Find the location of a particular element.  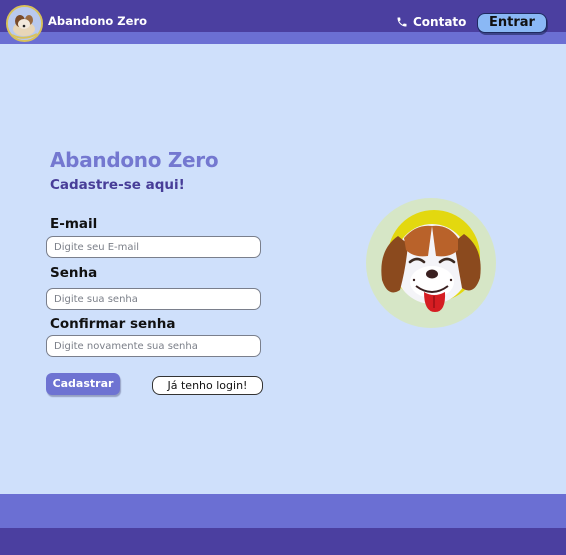

dog-logo-icon is located at coordinates (24, 23).